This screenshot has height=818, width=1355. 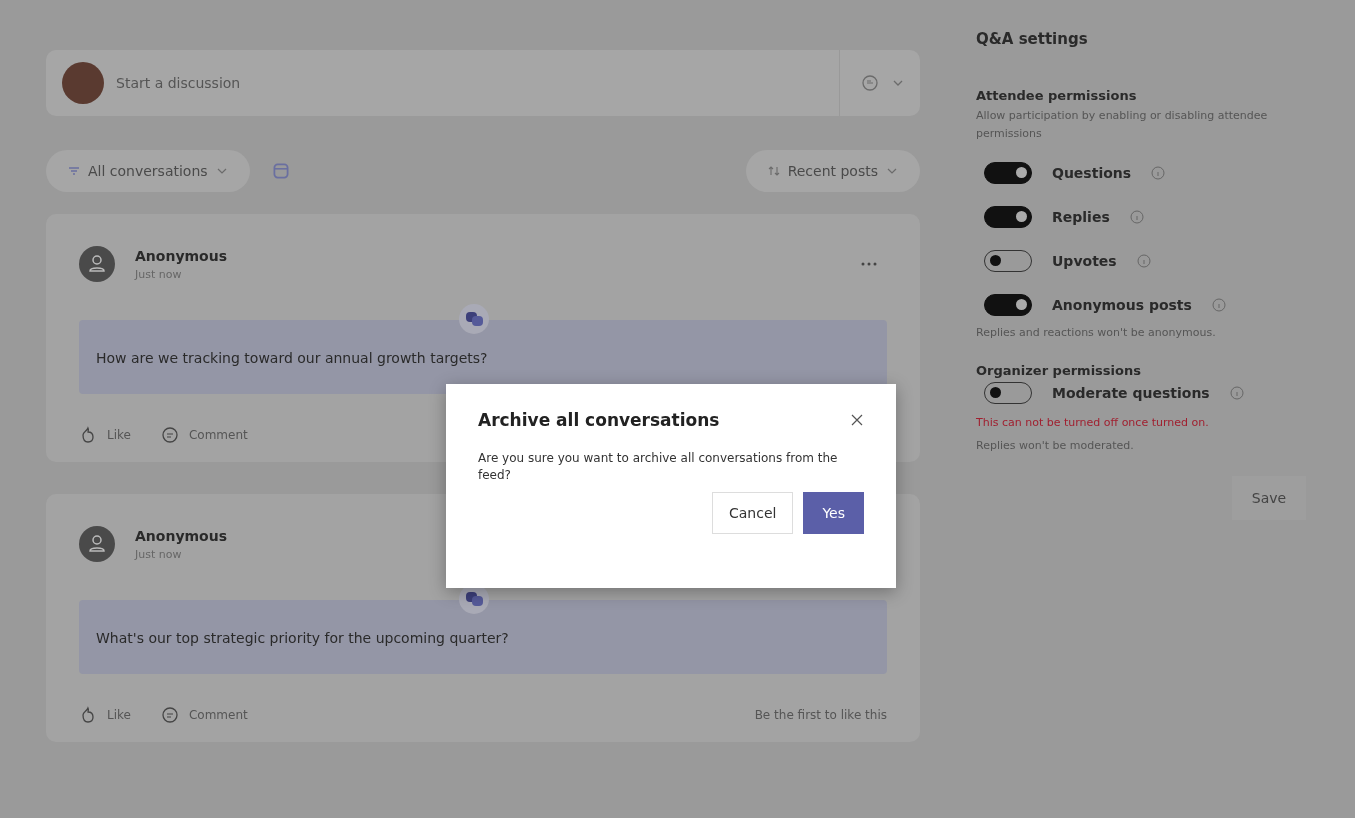 I want to click on question-text: What's our top strategic priority for the upcoming quarter?, so click(x=483, y=637).